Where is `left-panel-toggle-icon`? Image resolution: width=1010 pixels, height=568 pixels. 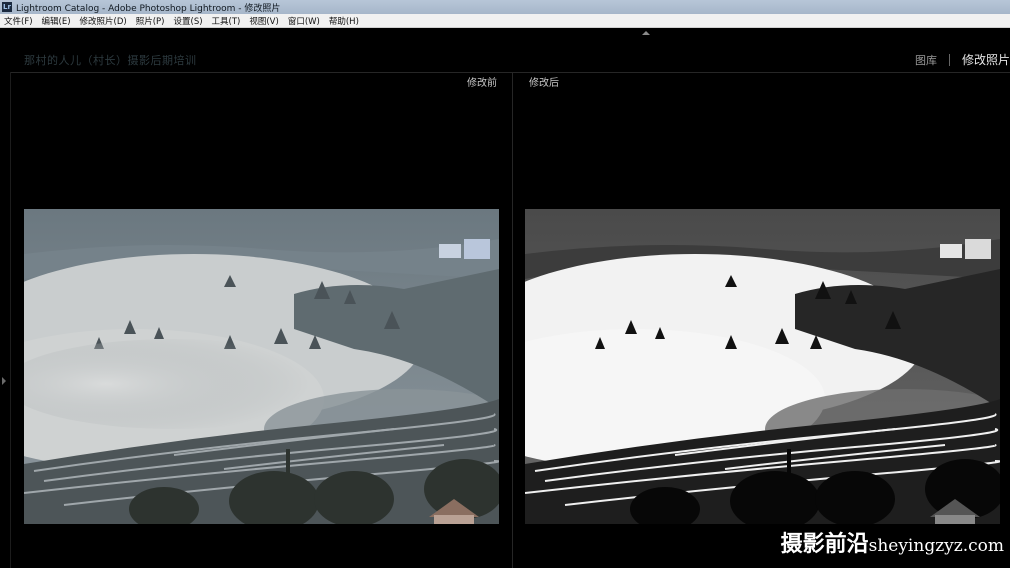
left-panel-toggle-icon is located at coordinates (4, 381).